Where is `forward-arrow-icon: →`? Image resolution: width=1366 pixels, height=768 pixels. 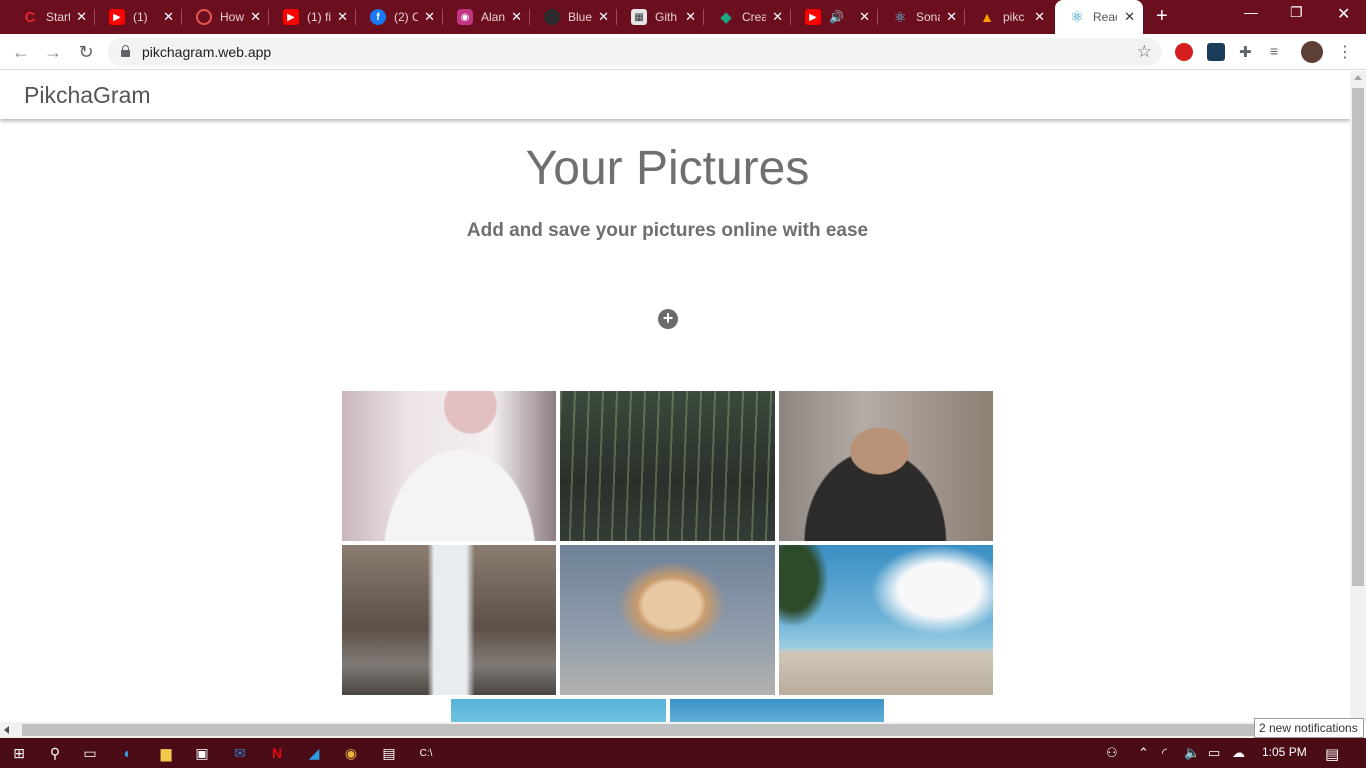
forward-arrow-icon: → is located at coordinates (53, 52).